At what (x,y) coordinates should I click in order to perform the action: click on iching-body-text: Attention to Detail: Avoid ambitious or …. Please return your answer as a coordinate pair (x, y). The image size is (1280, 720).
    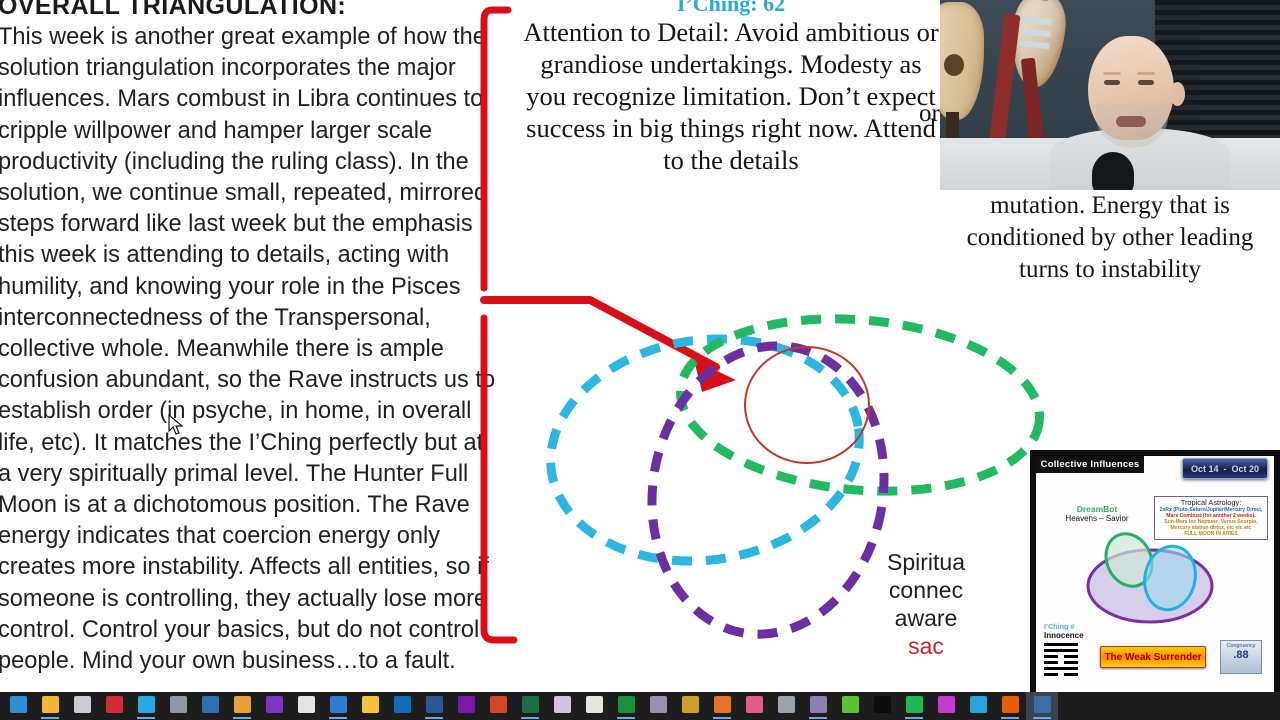
    Looking at the image, I should click on (731, 96).